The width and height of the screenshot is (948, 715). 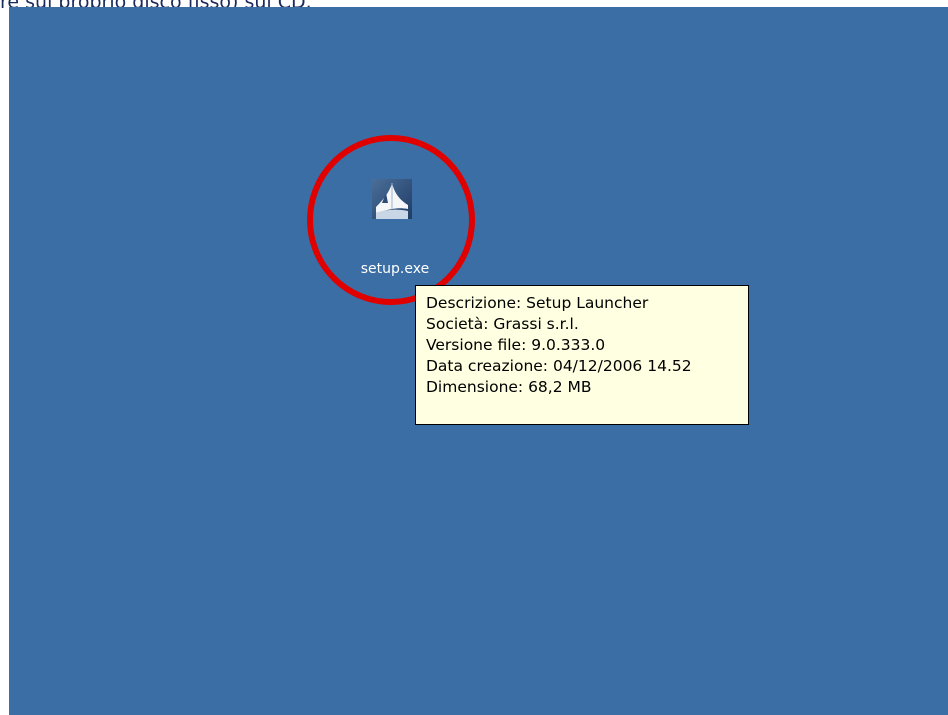 What do you see at coordinates (509, 387) in the screenshot?
I see `tooltip-size: Dimensione: 68,2 MB` at bounding box center [509, 387].